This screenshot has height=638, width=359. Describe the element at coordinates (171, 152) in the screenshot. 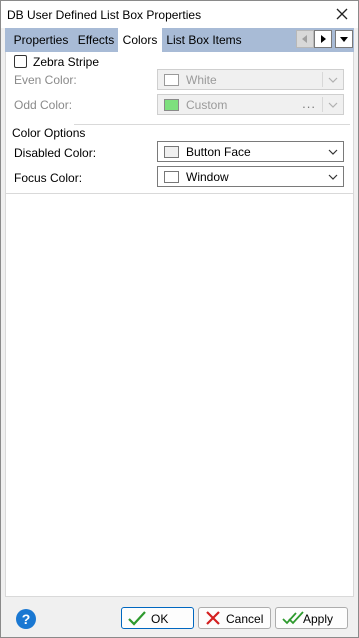

I see `disabled-color-swatch` at that location.